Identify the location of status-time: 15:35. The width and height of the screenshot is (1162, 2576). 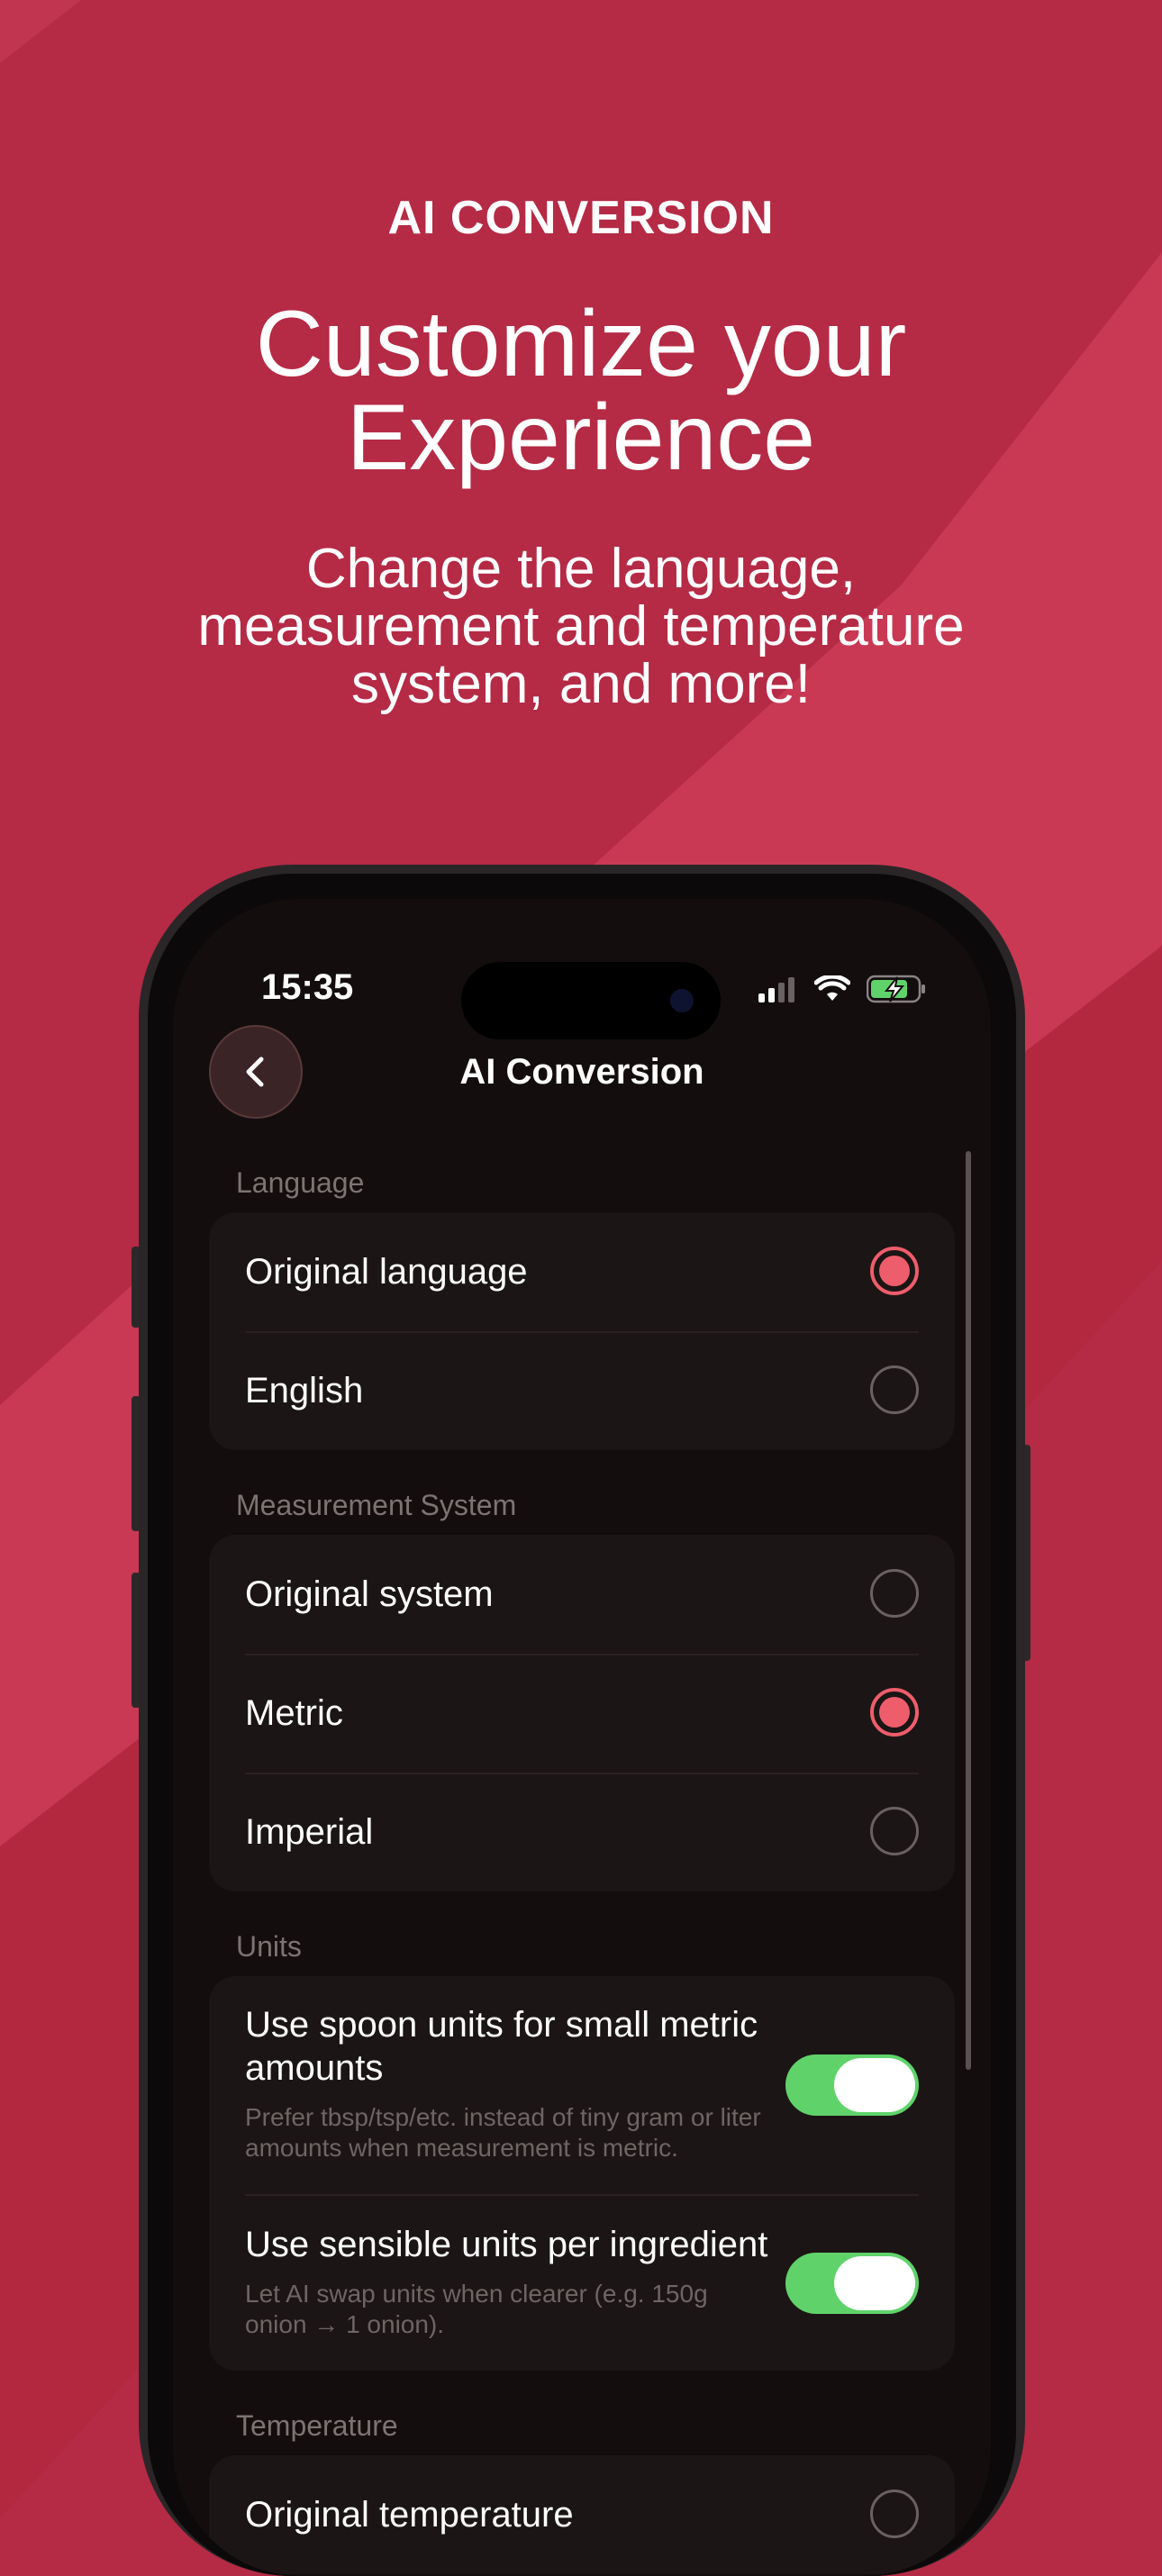
(307, 987).